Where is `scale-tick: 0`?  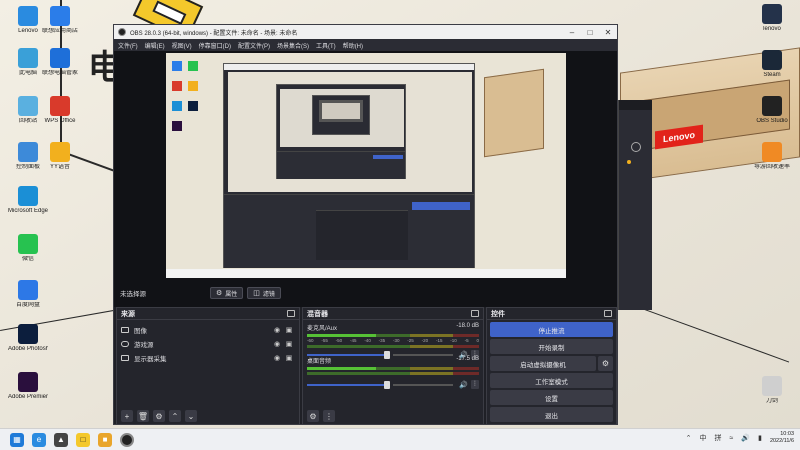
scale-tick: 0 is located at coordinates (477, 340).